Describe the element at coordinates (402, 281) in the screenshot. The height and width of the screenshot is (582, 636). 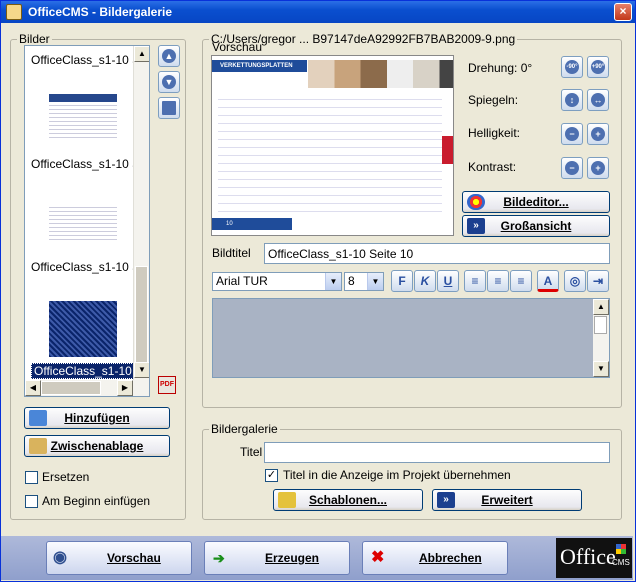
I see `bold-button: F` at that location.